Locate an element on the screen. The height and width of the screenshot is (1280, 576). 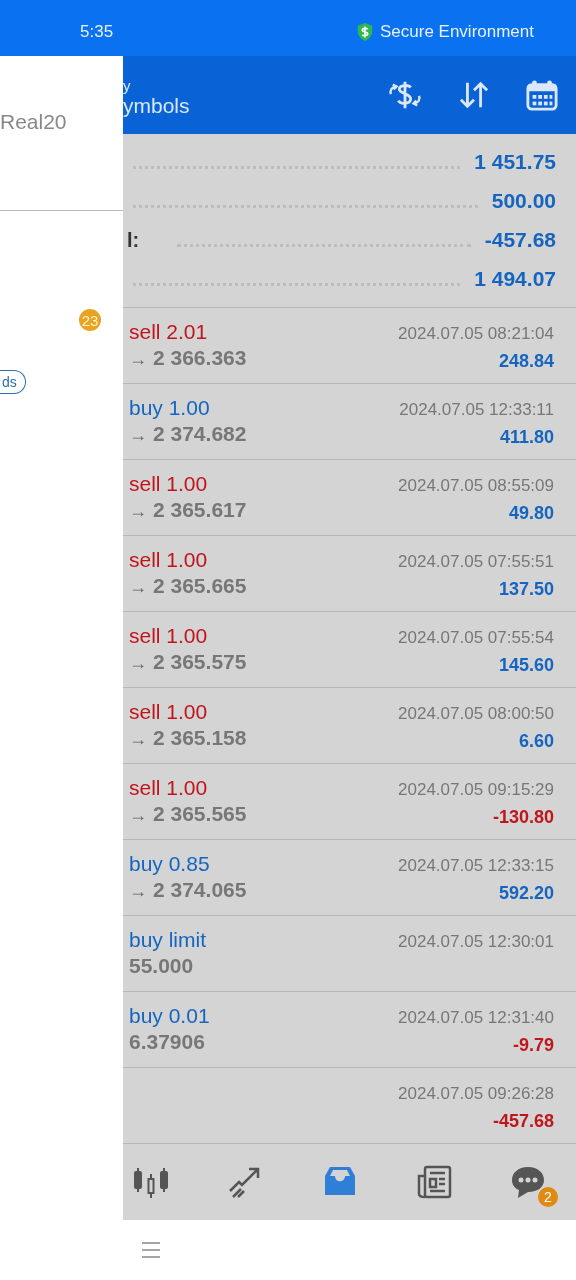
order-profit: -130.80 is located at coordinates (523, 817).